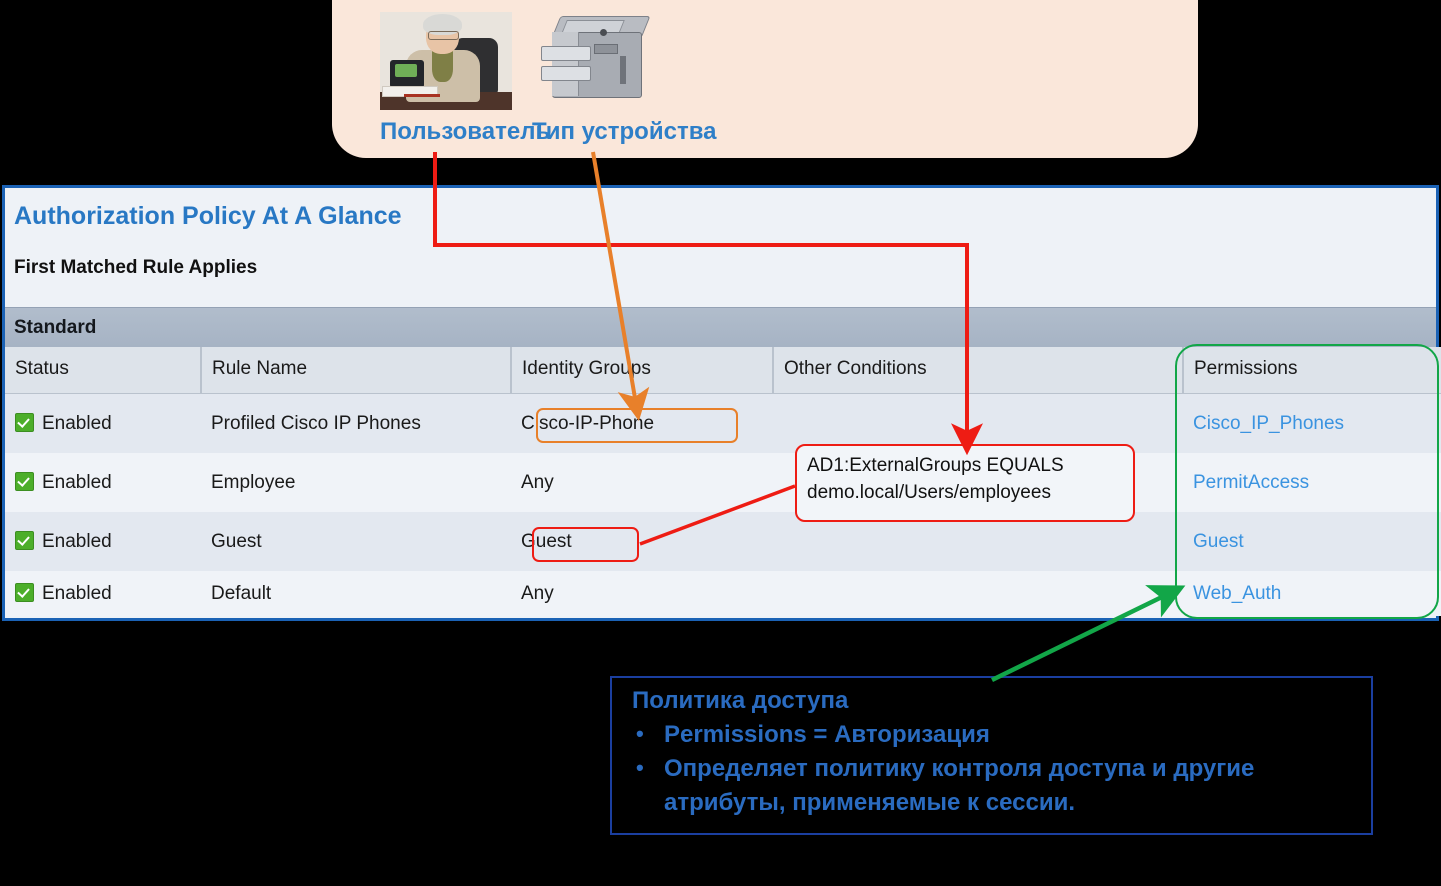 This screenshot has width=1441, height=886. I want to click on table-row: Enabled Default Any Web_Auth, so click(723, 593).